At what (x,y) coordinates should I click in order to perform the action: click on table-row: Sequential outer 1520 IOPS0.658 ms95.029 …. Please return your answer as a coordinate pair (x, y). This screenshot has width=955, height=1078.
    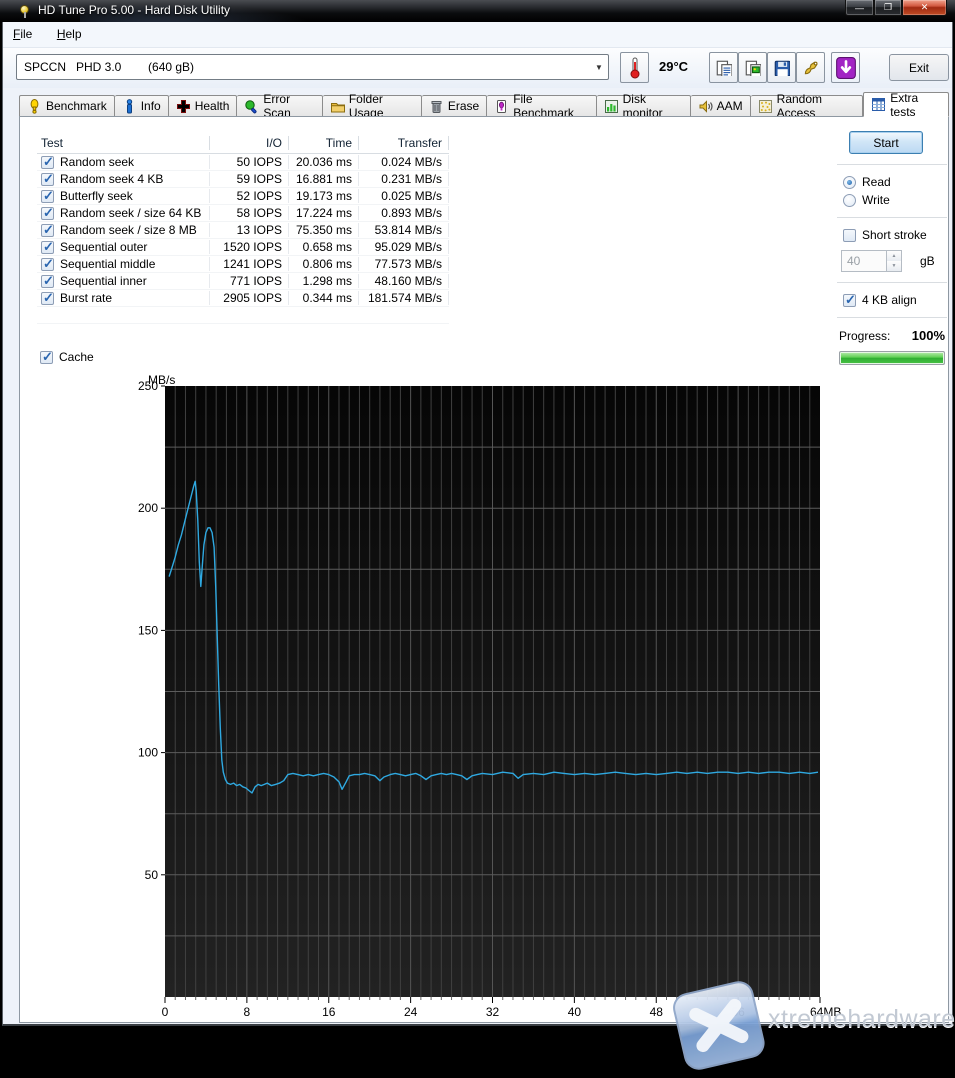
    Looking at the image, I should click on (243, 247).